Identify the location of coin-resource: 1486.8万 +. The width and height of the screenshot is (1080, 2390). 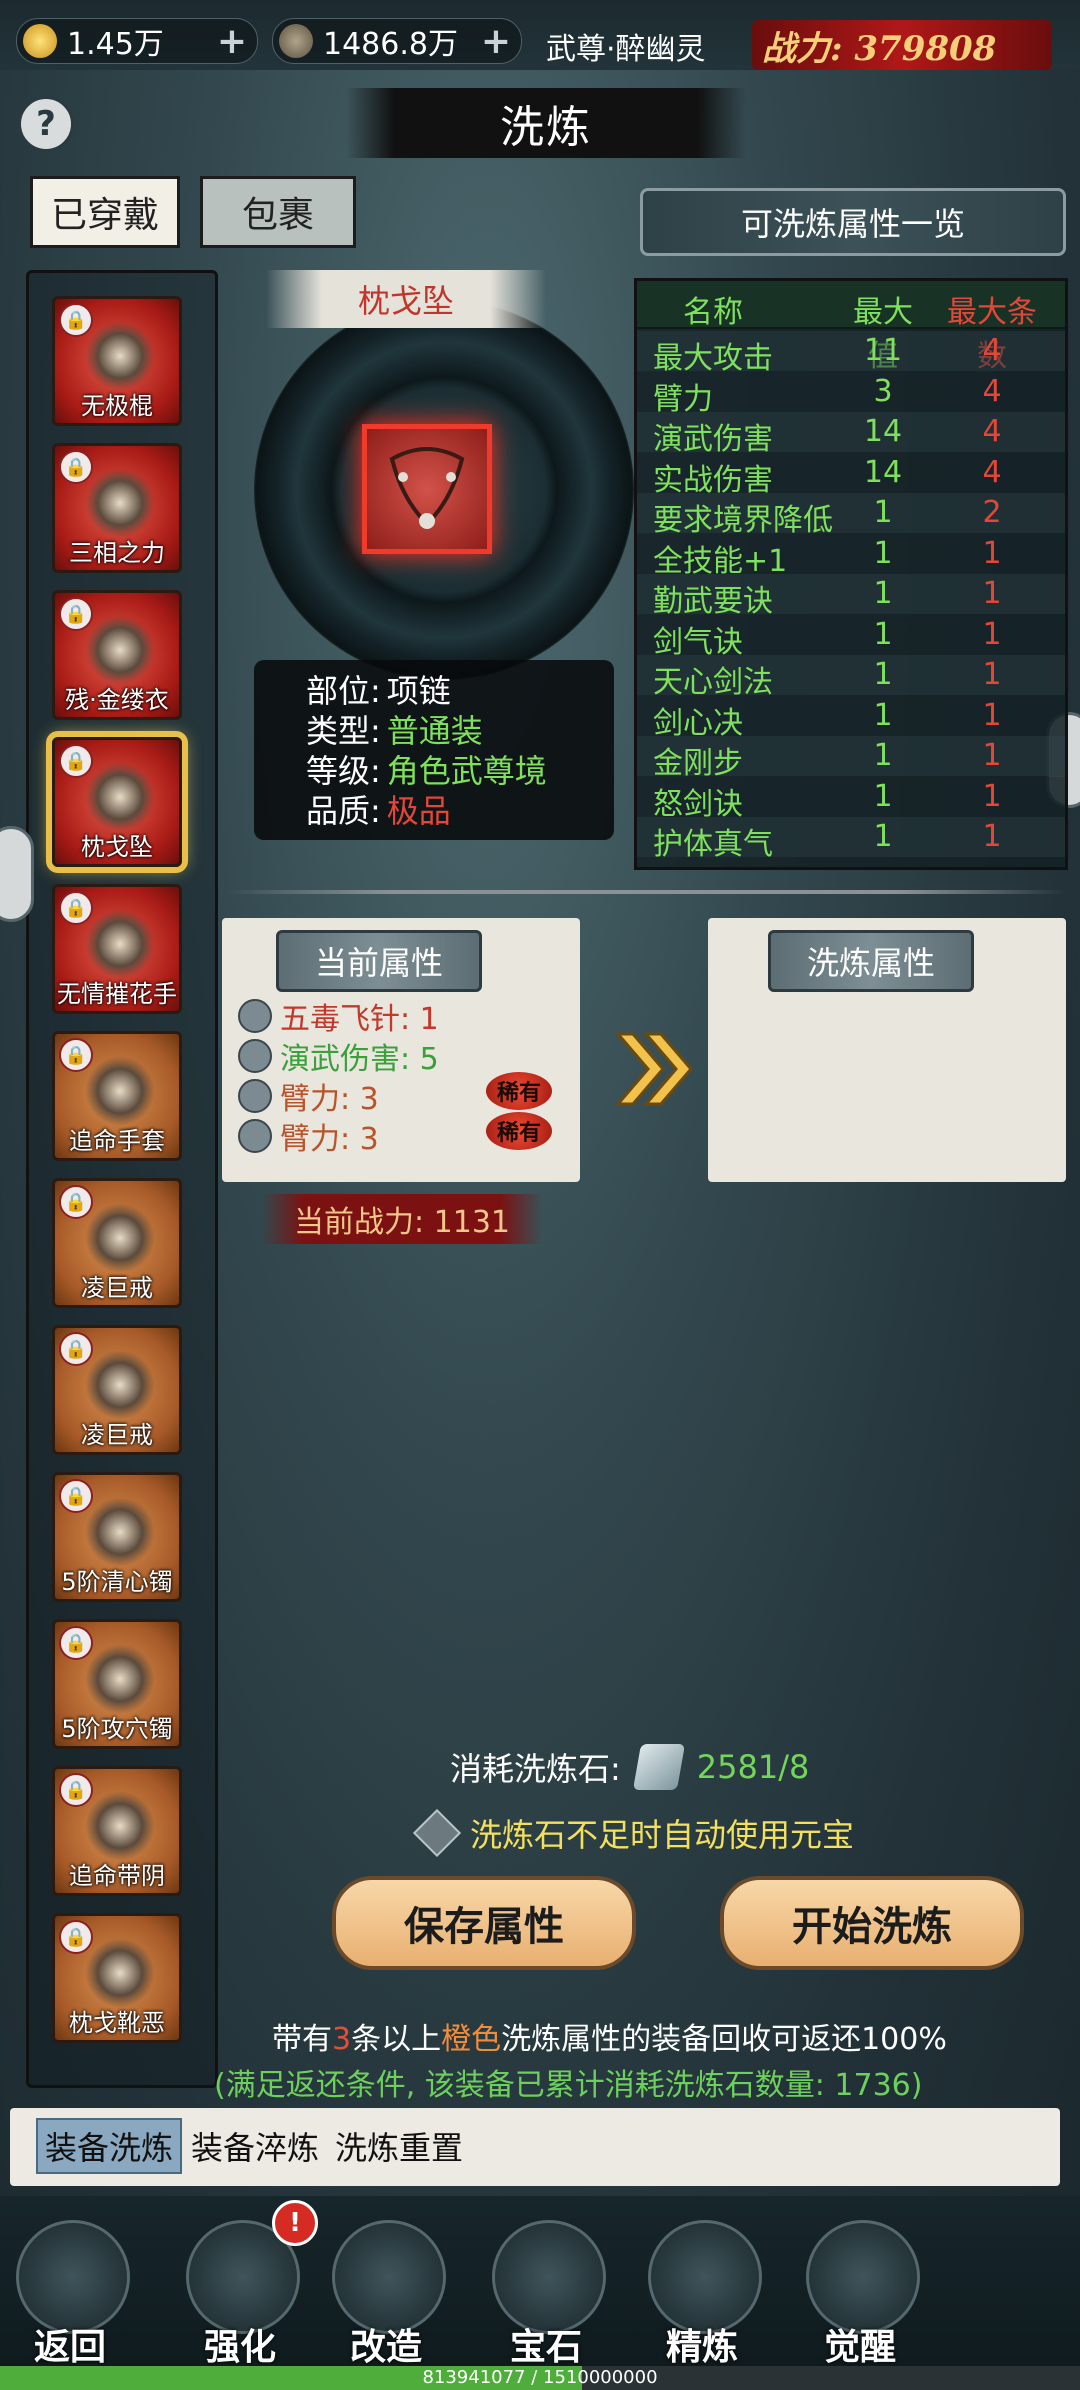
(397, 41).